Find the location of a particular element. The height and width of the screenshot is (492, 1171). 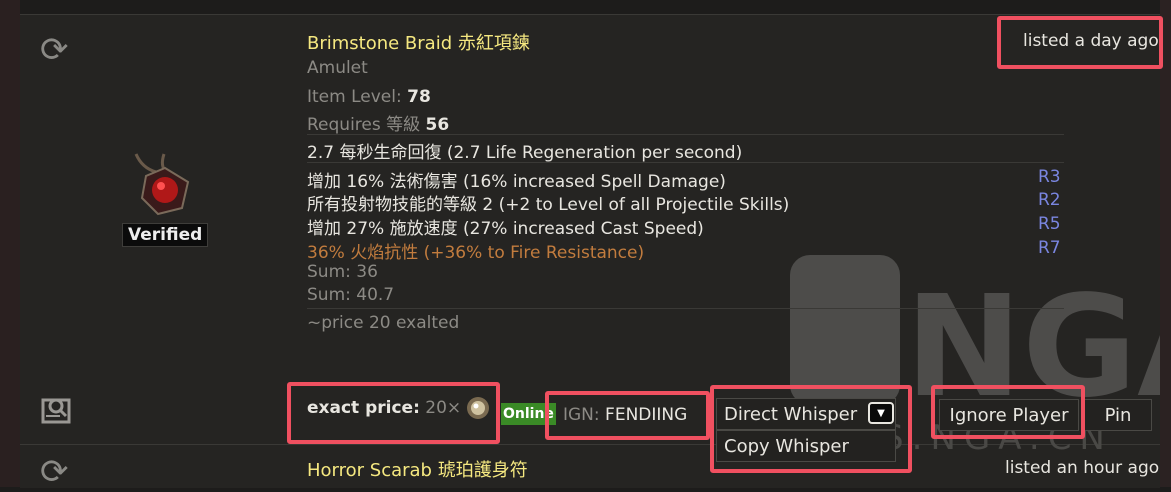

next-listed-time: listed an hour ago is located at coordinates (1082, 468).